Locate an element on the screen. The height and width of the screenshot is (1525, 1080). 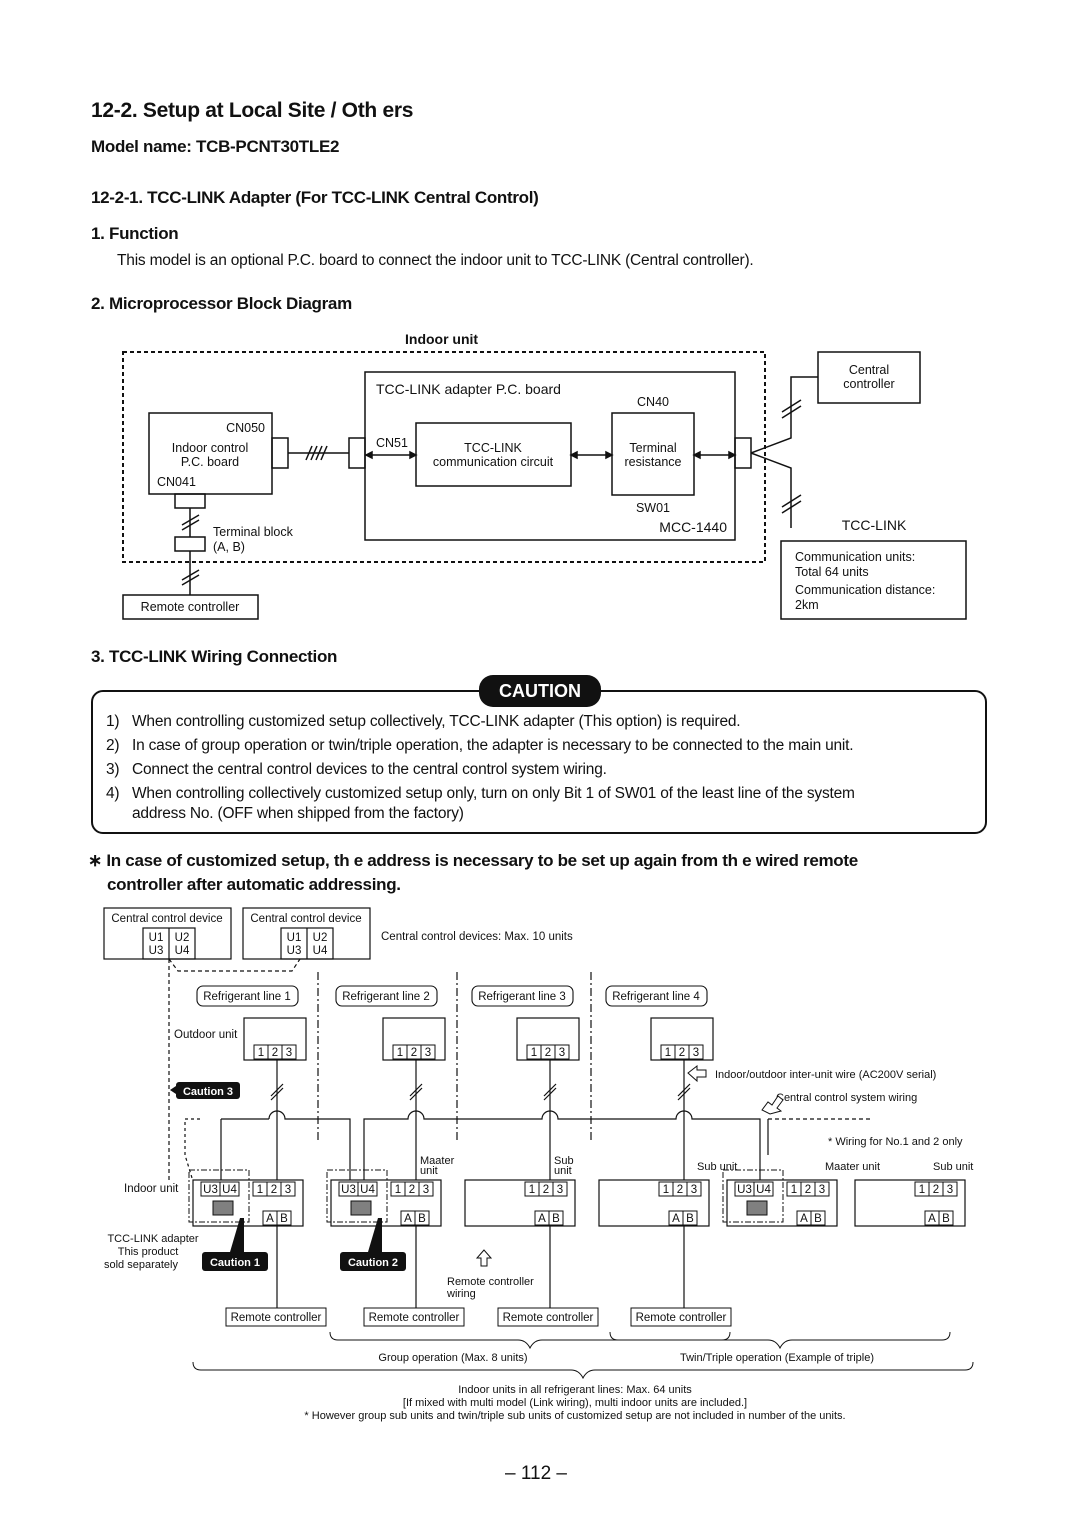
central-controller-label: Central is located at coordinates (869, 370).